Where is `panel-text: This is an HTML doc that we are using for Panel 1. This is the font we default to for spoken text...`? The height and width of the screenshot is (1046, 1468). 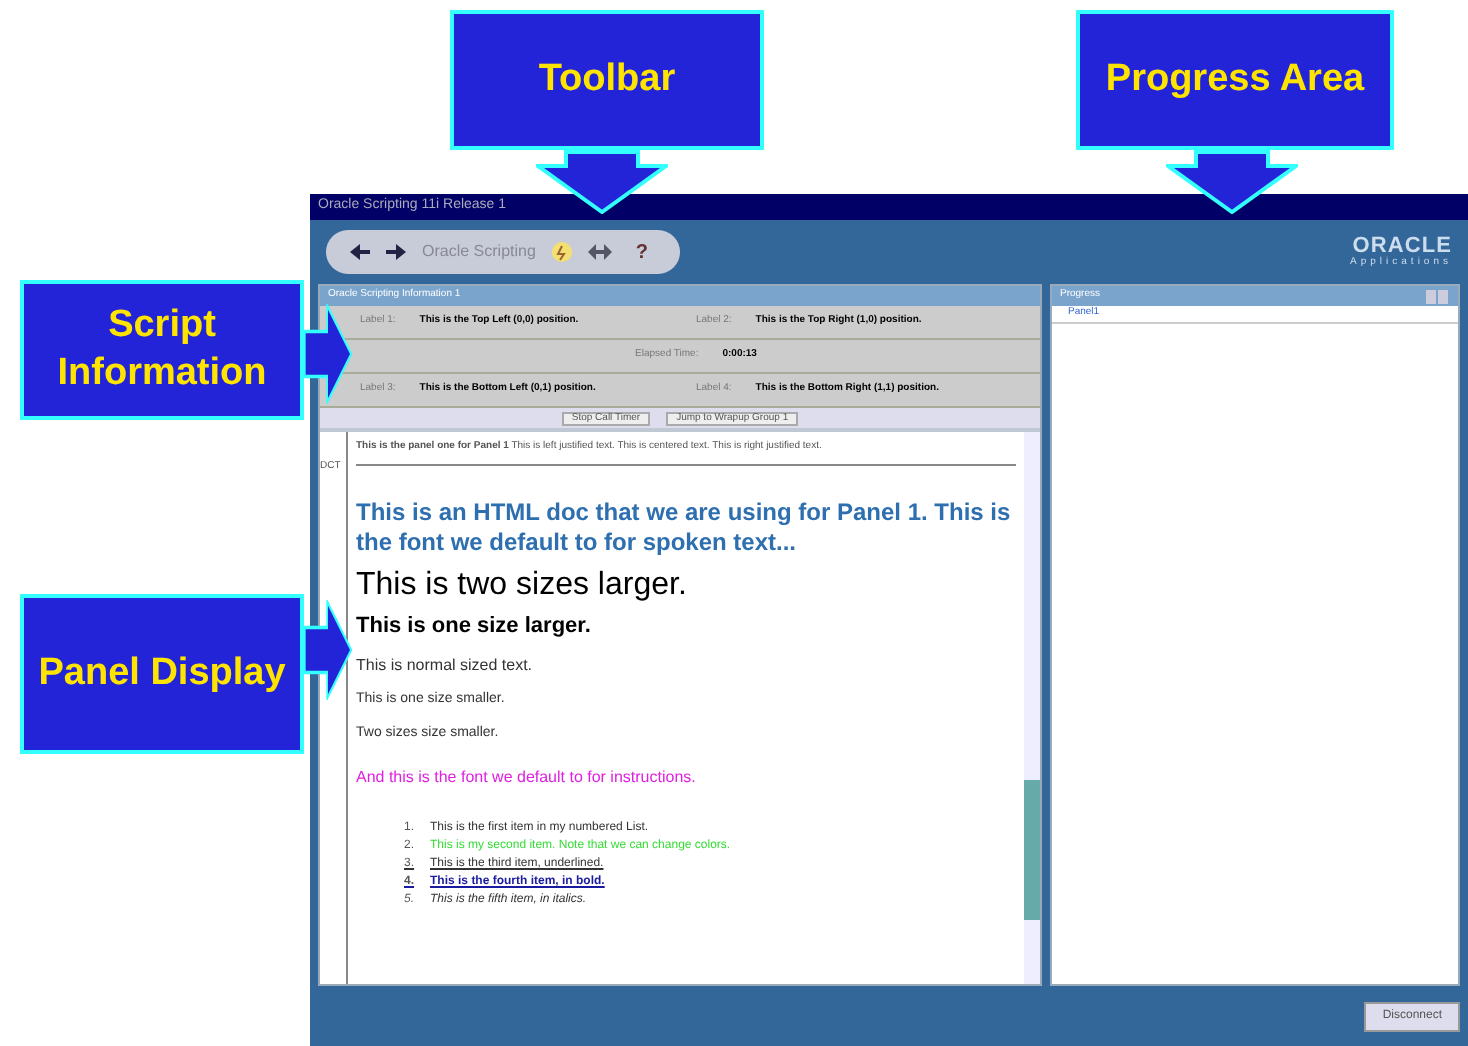 panel-text: This is an HTML doc that we are using for Panel 1. This is the font we default to for spoken text... is located at coordinates (684, 527).